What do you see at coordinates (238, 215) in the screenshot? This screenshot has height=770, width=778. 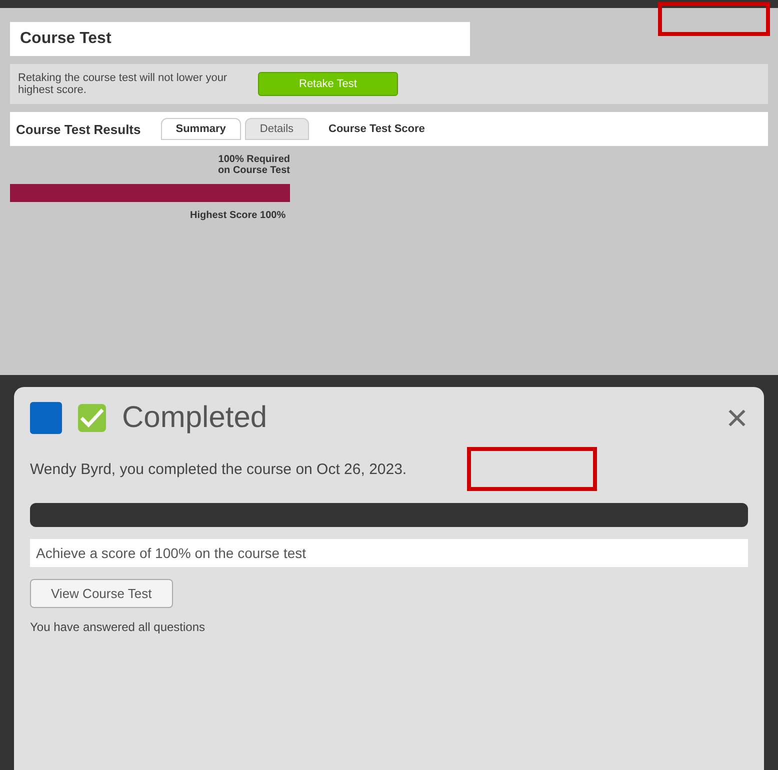 I see `highest-score-label: Highest Score 100%` at bounding box center [238, 215].